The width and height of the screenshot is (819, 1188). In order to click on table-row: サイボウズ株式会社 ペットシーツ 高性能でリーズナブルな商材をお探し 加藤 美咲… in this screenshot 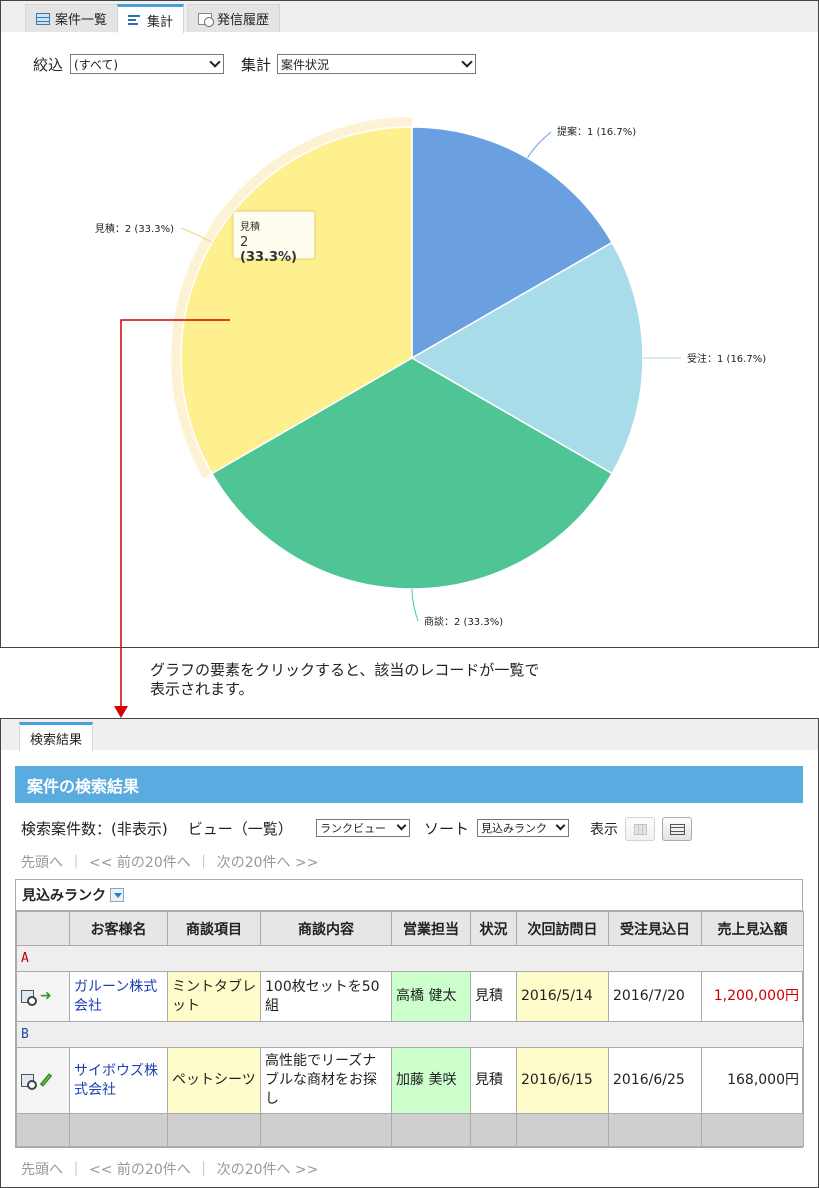, I will do `click(410, 1080)`.